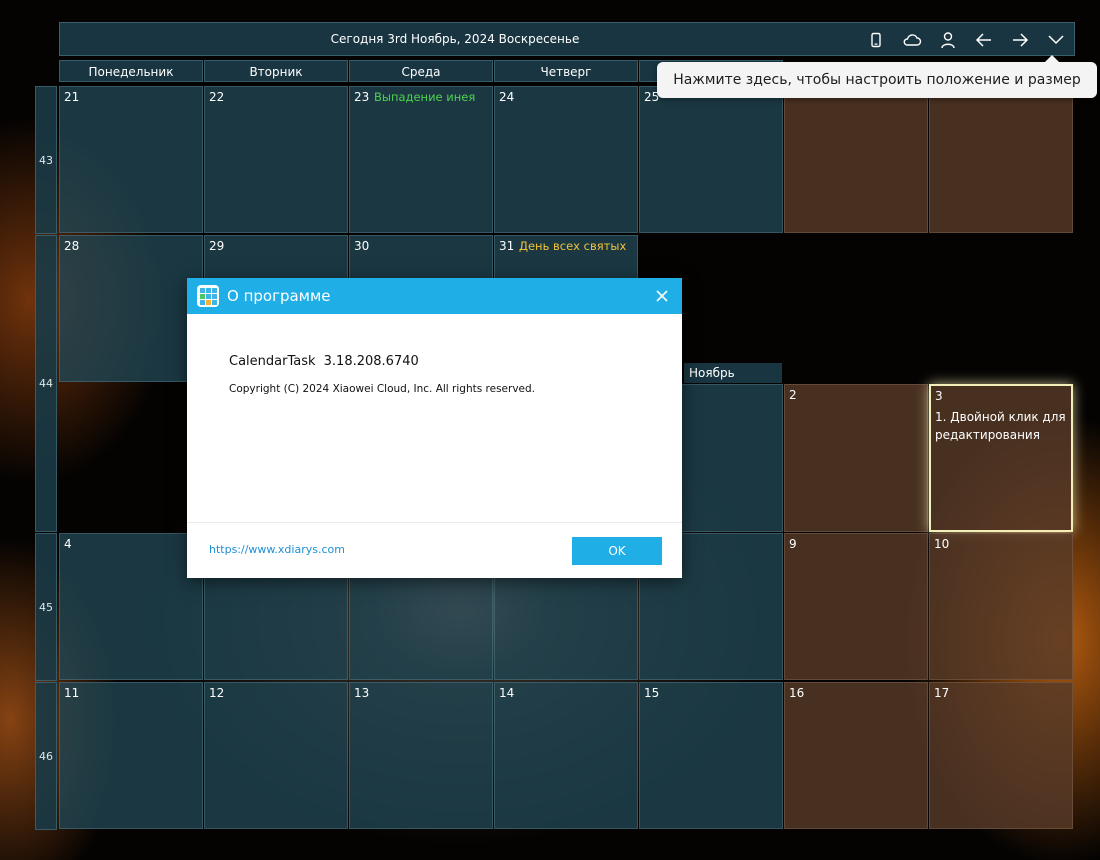  What do you see at coordinates (72, 97) in the screenshot?
I see `day-number: 21` at bounding box center [72, 97].